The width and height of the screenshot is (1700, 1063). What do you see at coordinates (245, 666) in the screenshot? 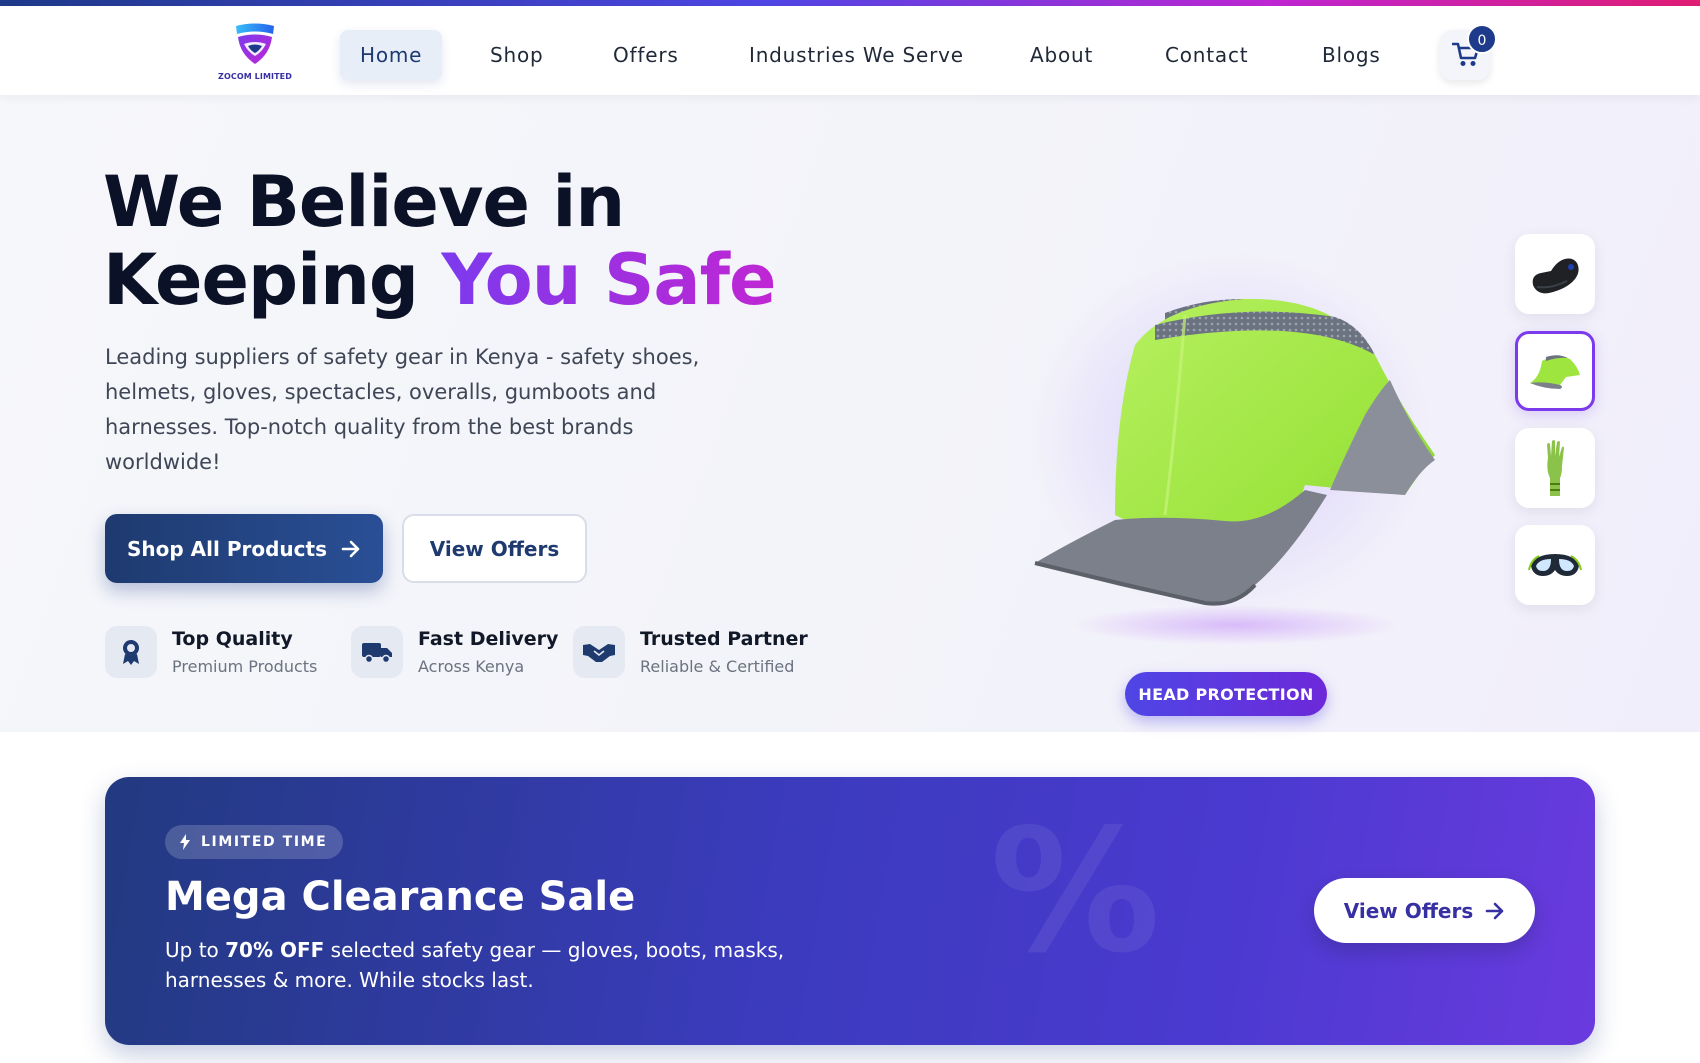
I see `feature-subtitle: Premium Products` at bounding box center [245, 666].